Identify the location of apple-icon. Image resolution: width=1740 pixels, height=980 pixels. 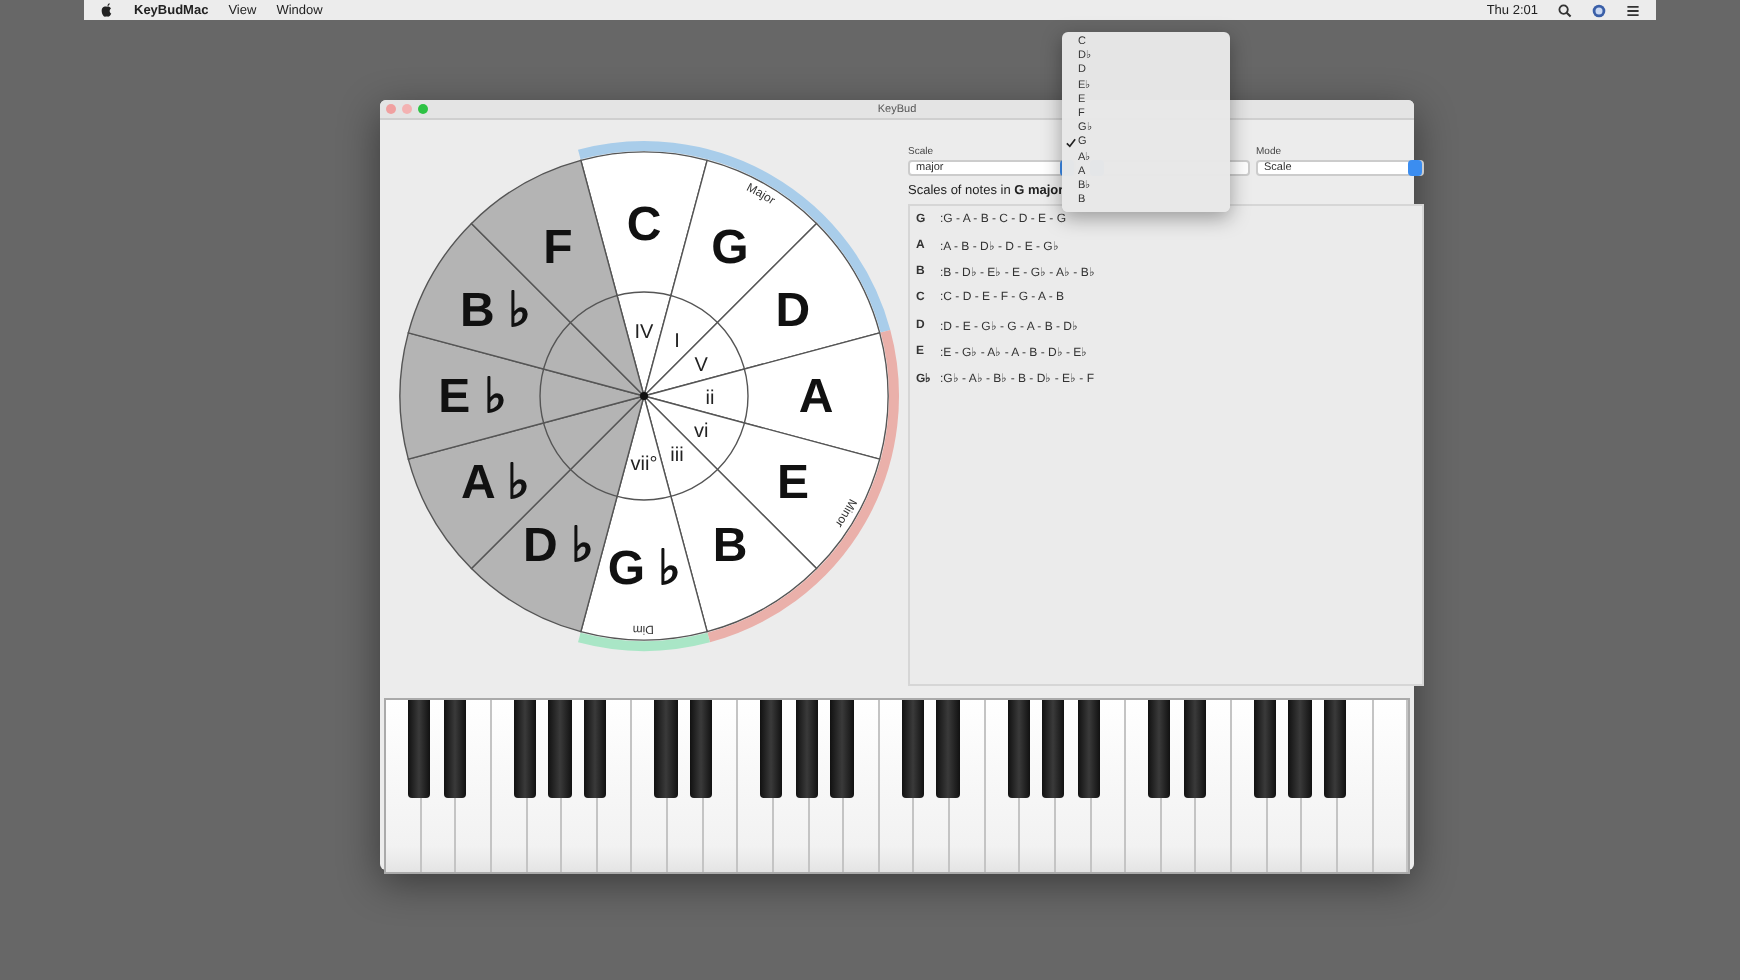
(107, 10).